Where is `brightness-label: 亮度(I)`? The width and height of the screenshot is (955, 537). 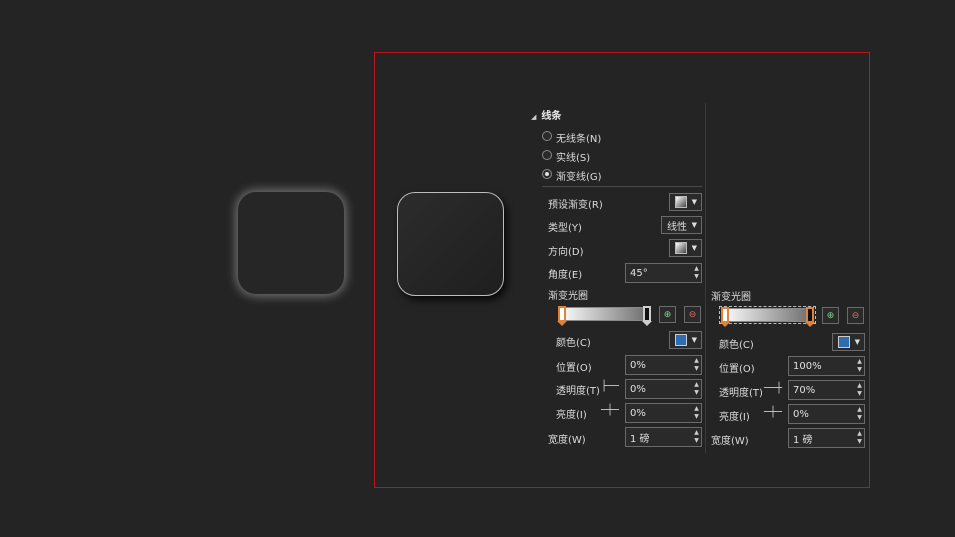 brightness-label: 亮度(I) is located at coordinates (571, 415).